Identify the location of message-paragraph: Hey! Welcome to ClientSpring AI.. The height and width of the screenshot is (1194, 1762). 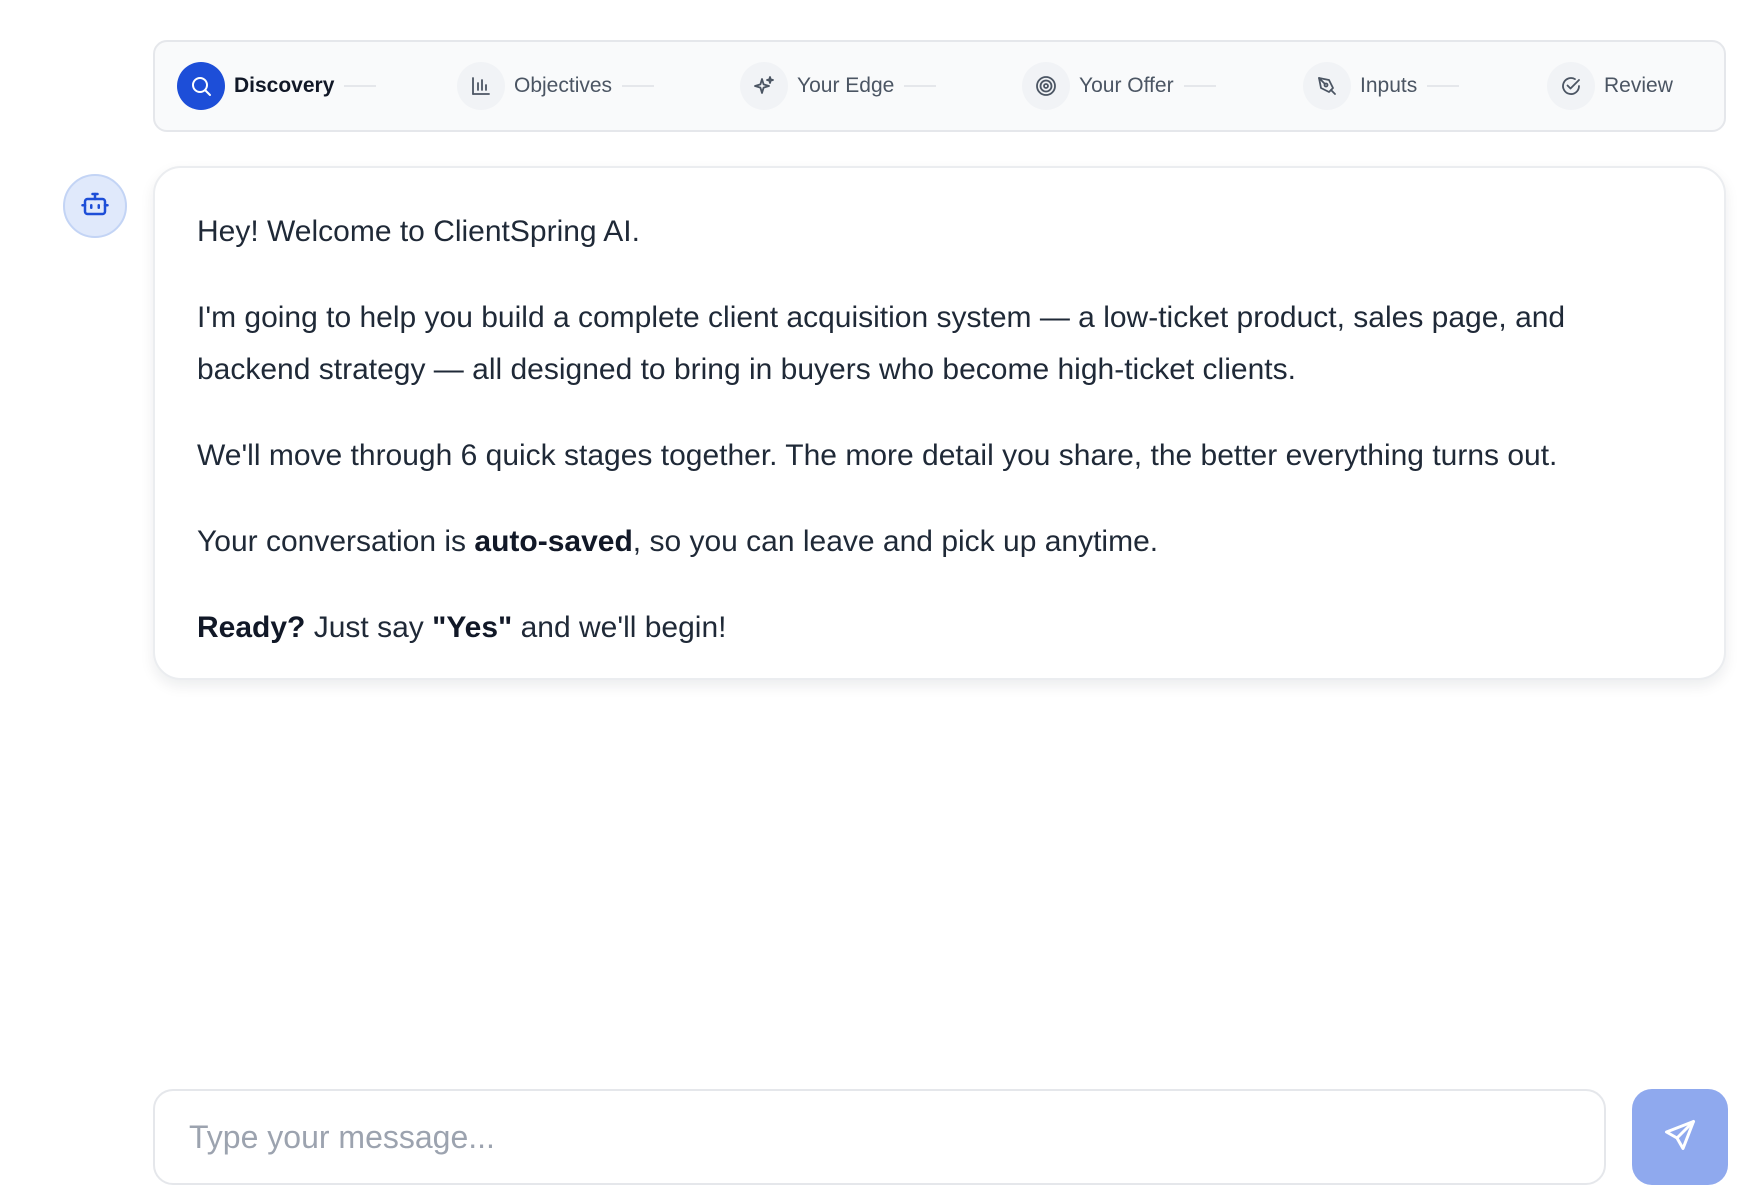
(418, 231).